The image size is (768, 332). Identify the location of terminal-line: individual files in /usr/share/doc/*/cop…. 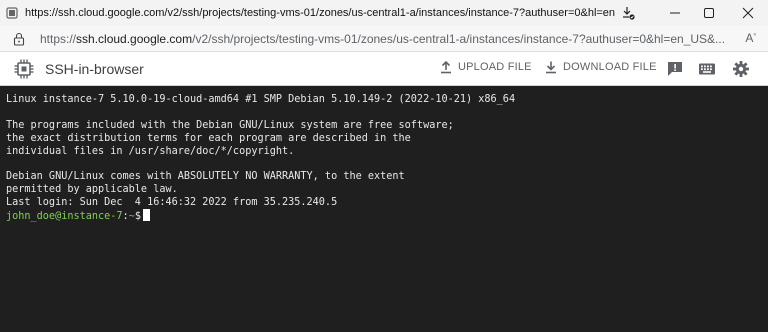
(150, 151).